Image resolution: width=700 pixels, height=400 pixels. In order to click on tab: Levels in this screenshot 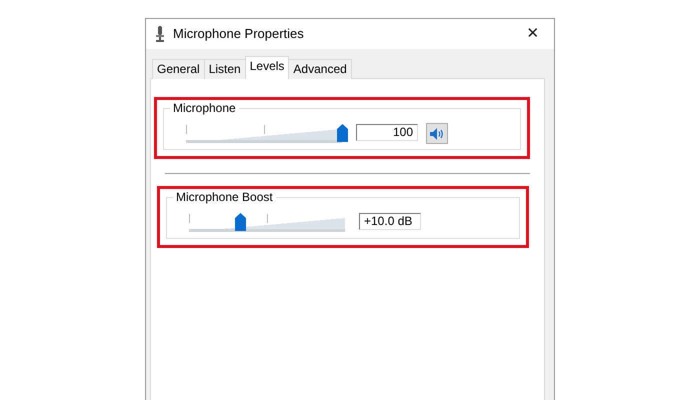, I will do `click(267, 67)`.